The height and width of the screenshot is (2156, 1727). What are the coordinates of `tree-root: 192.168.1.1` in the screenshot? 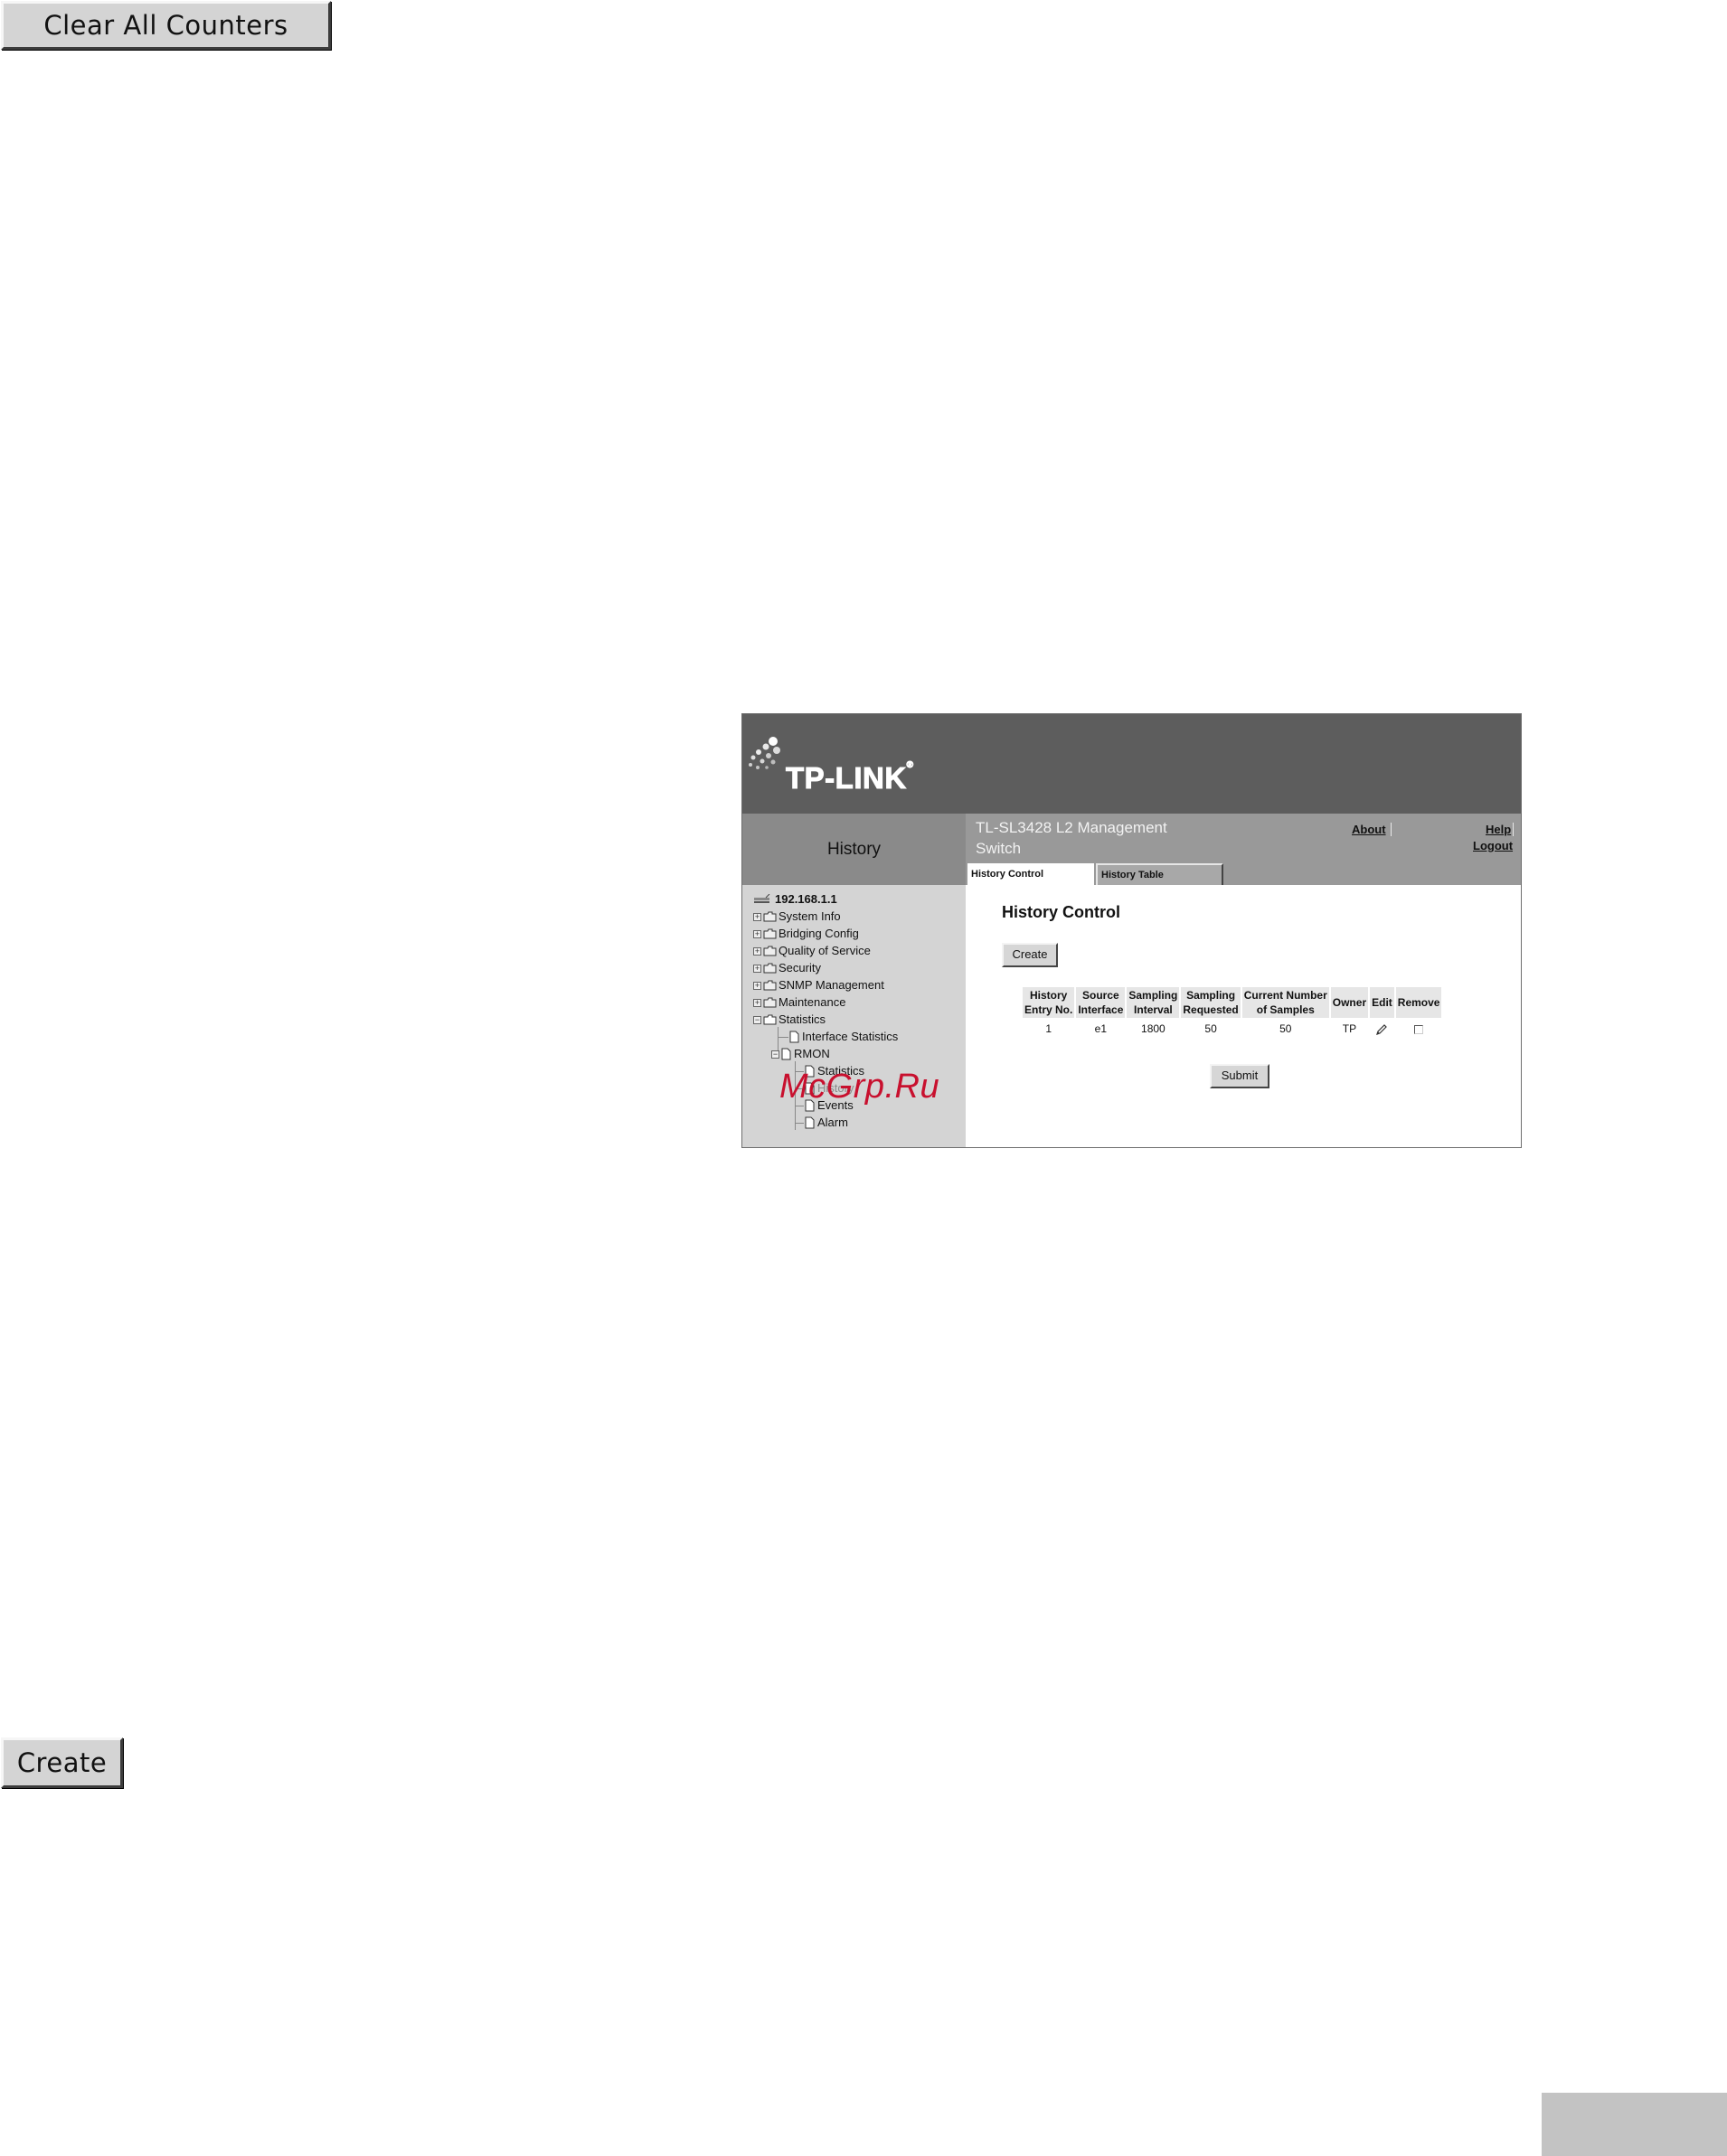 It's located at (795, 899).